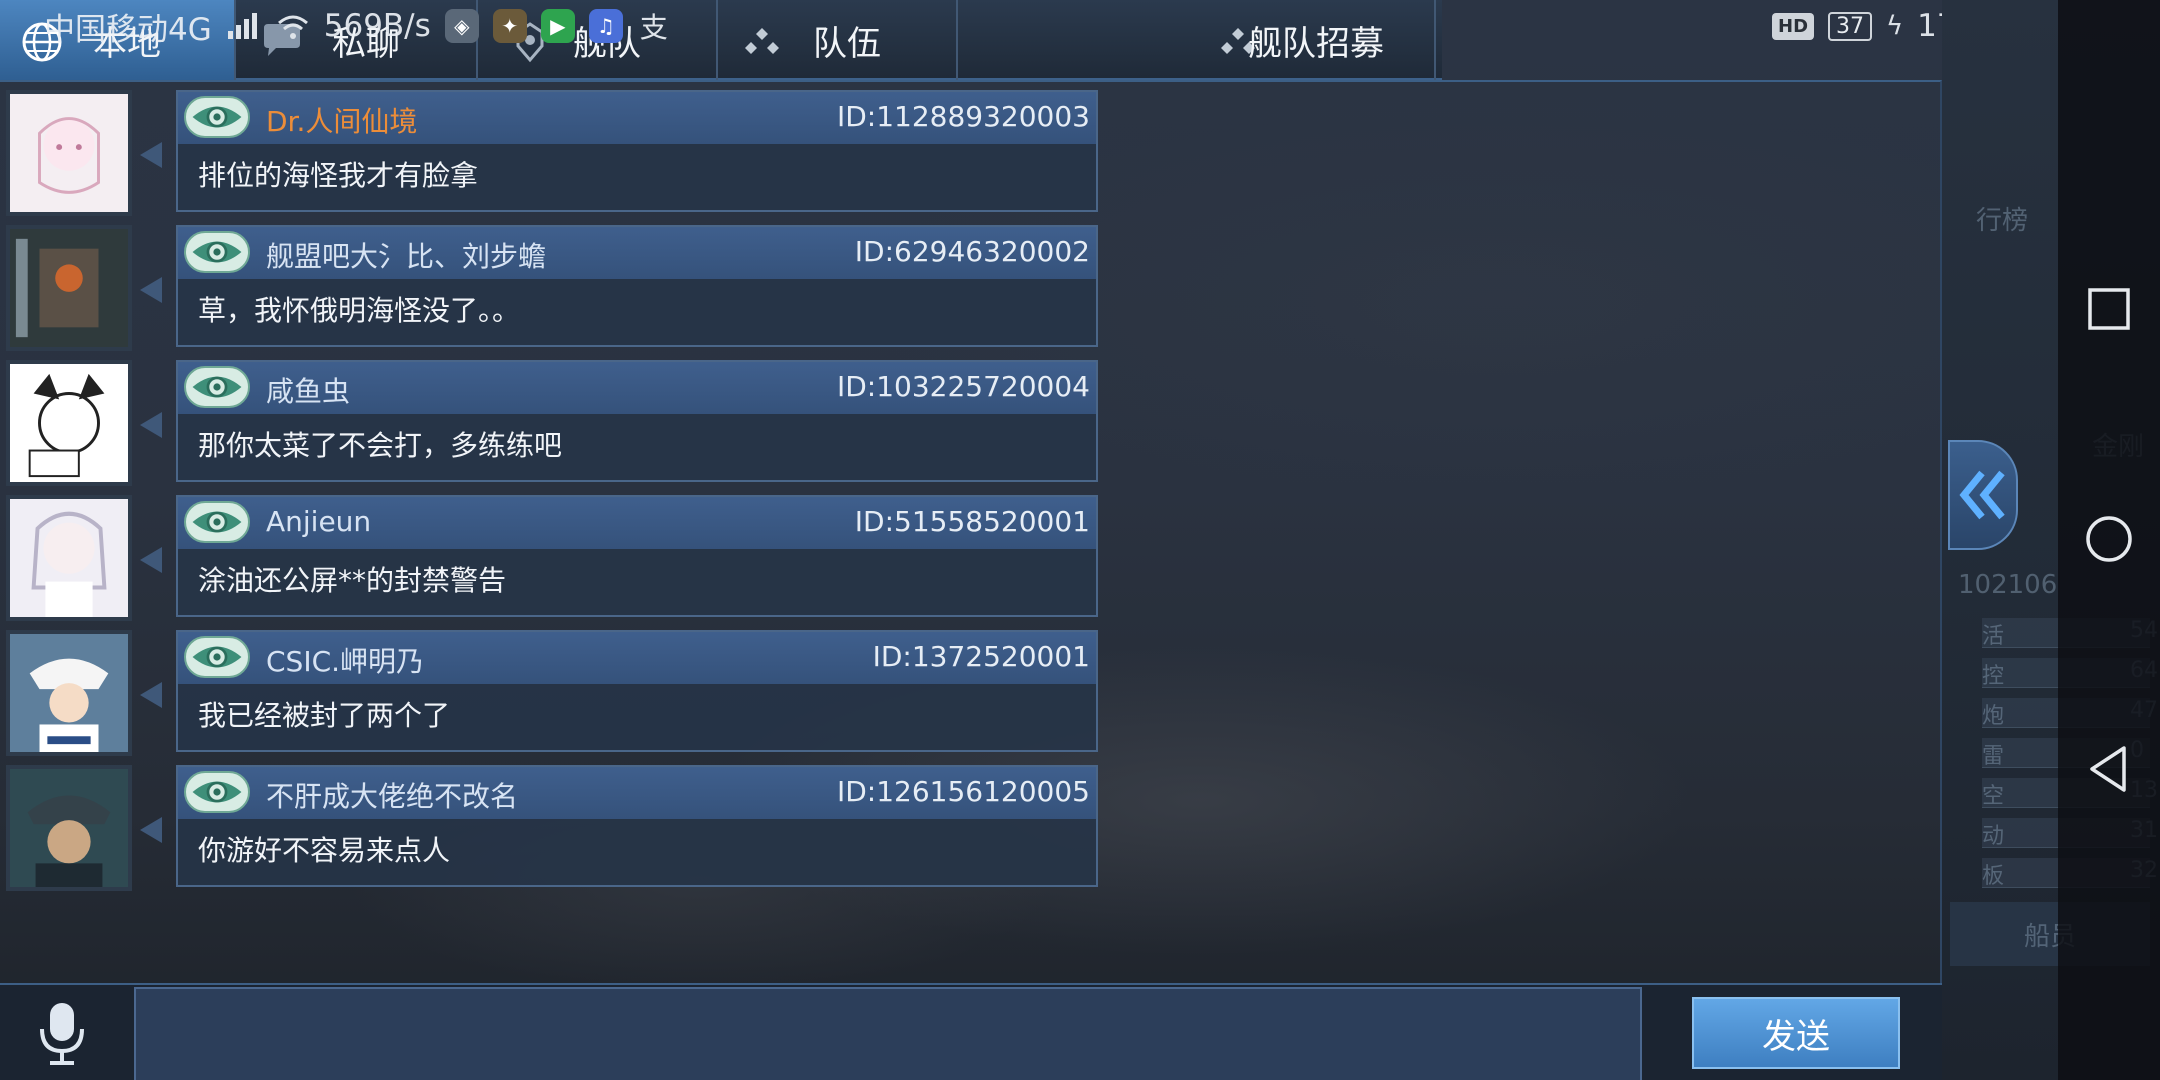 The width and height of the screenshot is (2160, 1080). Describe the element at coordinates (637, 556) in the screenshot. I see `message-bubble: Anjieun ID:51558520001 涂油还公屏**的封禁警告` at that location.